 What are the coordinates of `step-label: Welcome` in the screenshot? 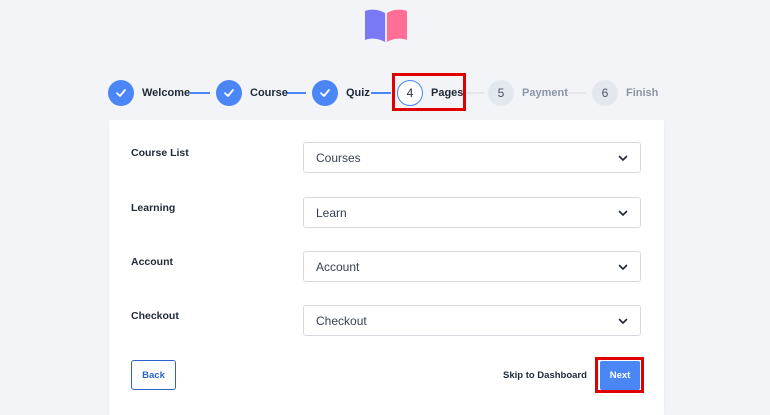 It's located at (166, 93).